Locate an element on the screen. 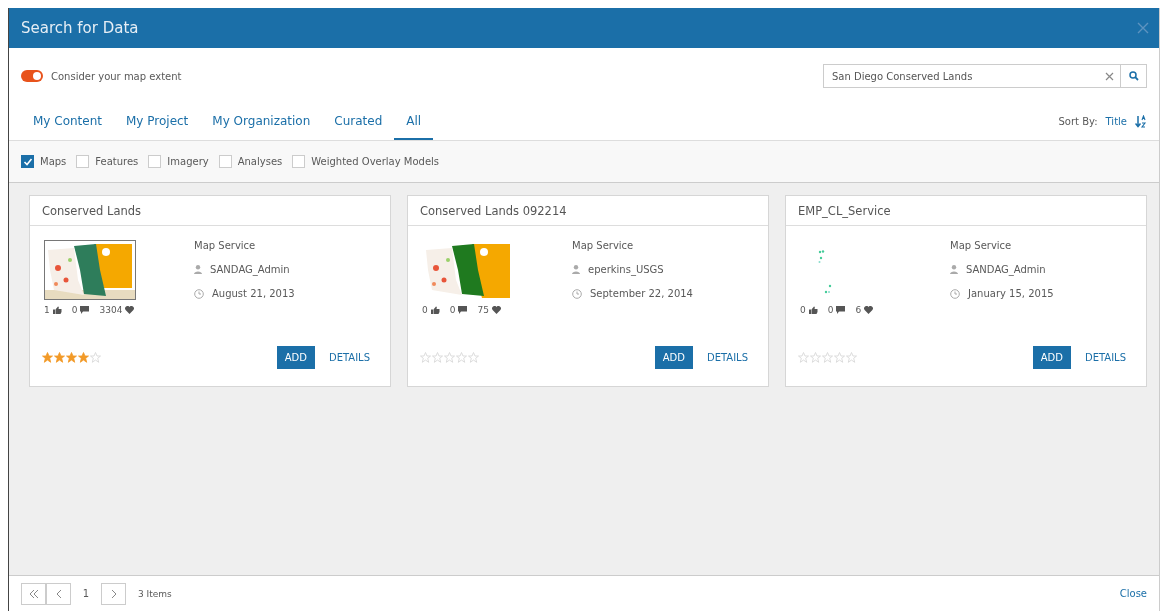  like-count: 1 is located at coordinates (47, 310).